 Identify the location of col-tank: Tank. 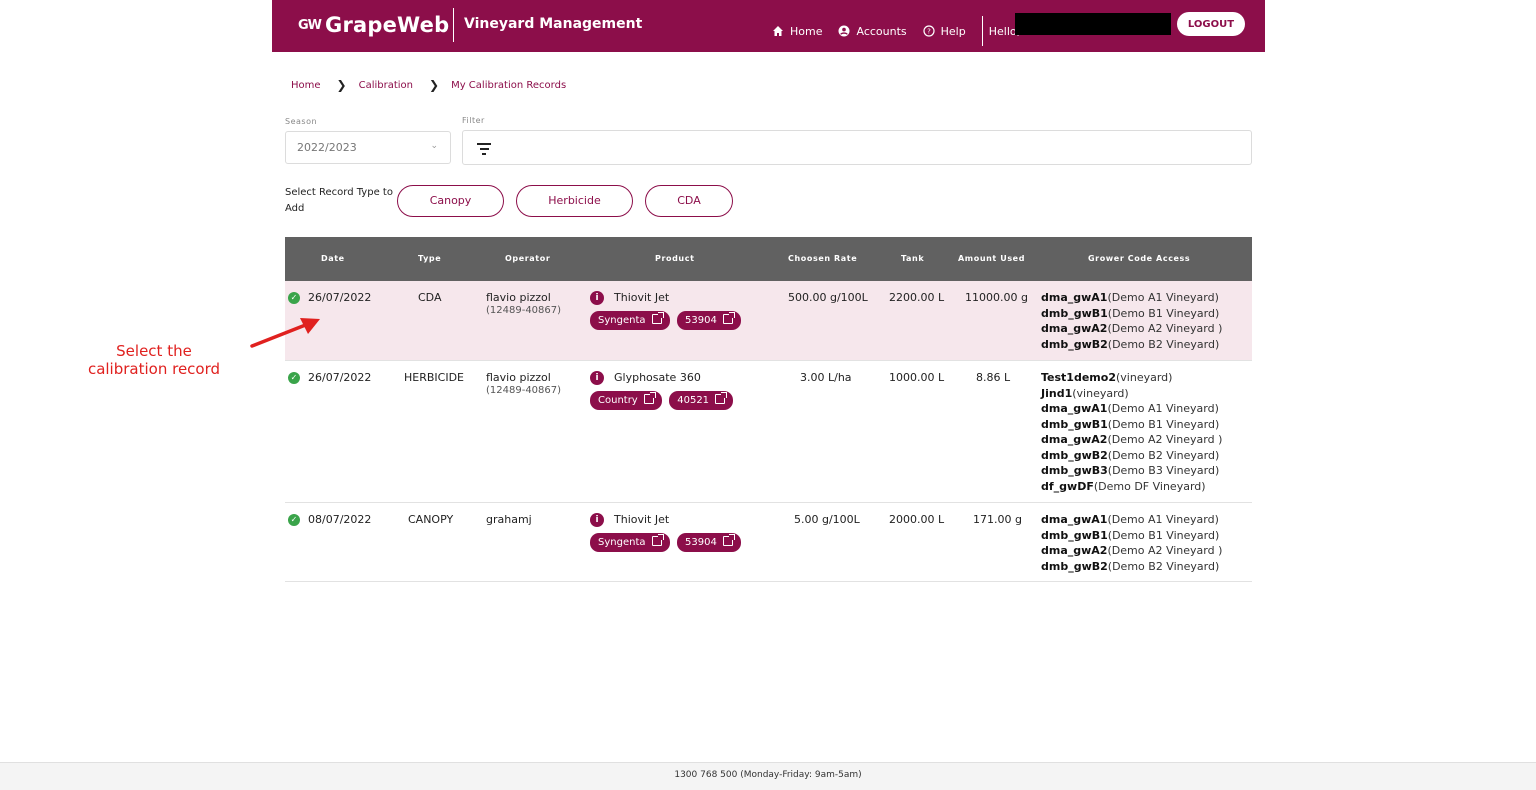
(912, 258).